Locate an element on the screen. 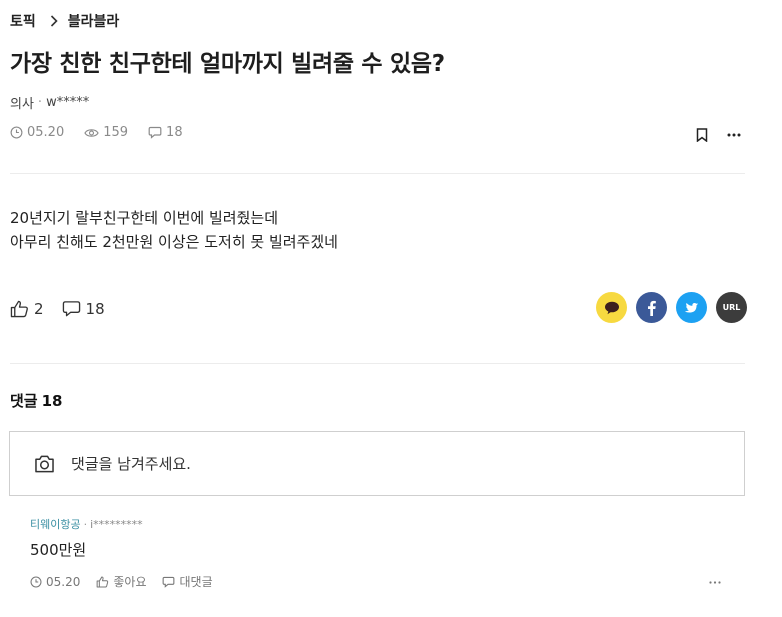  comment-author-id: i********* is located at coordinates (116, 524).